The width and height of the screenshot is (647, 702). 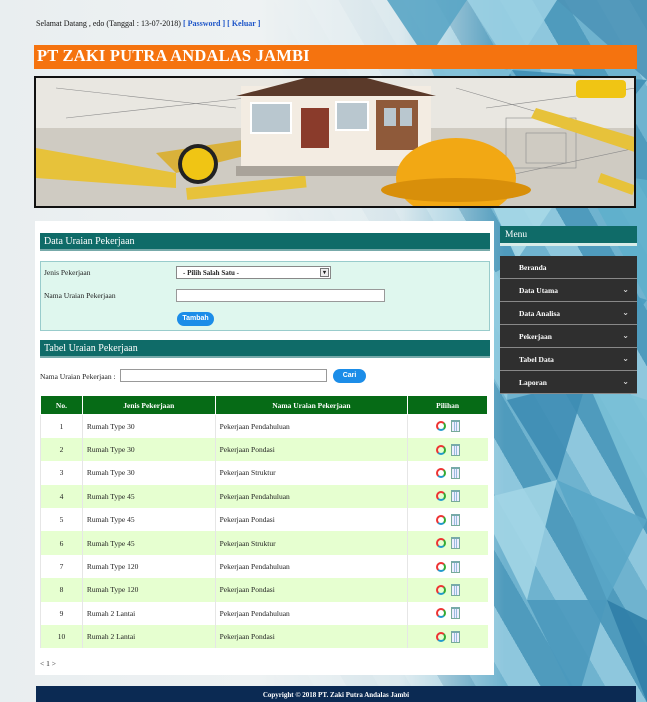 I want to click on row-nama: Pekerjaan Struktur, so click(x=311, y=473).